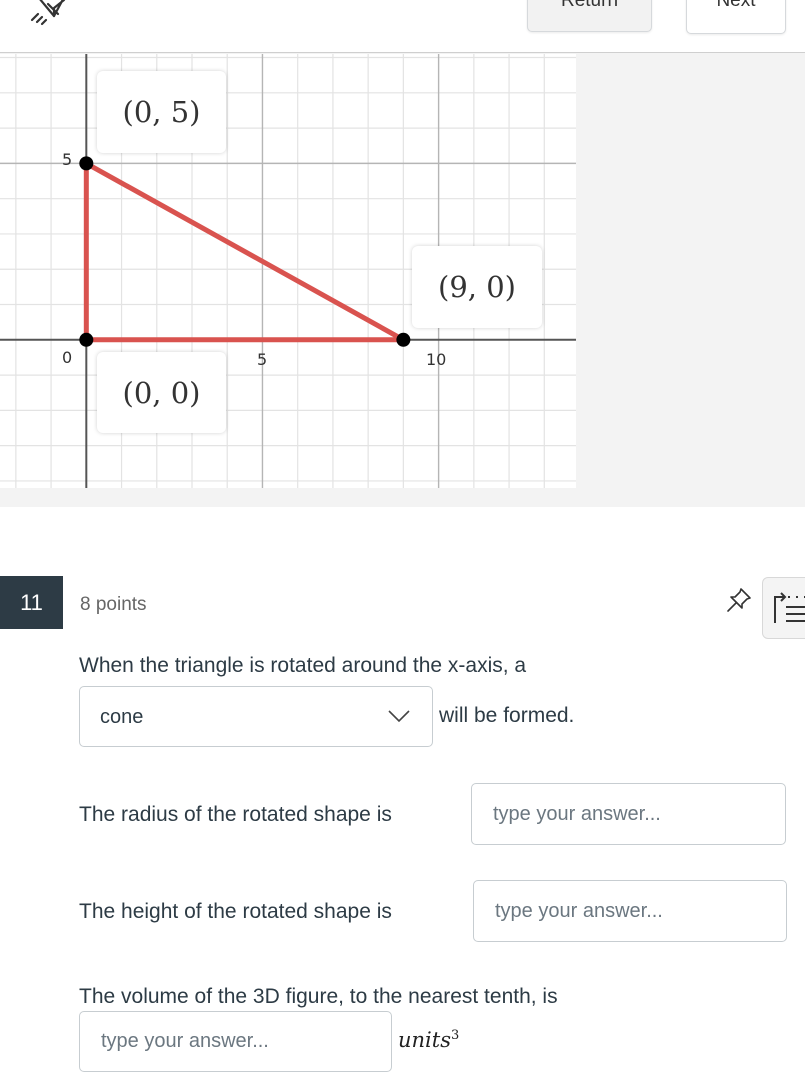 The width and height of the screenshot is (805, 1081). Describe the element at coordinates (67, 357) in the screenshot. I see `x-tick-label-0: 0` at that location.